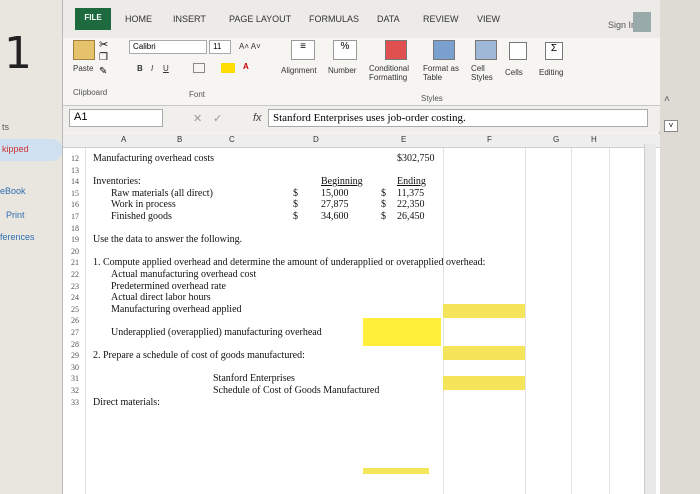 This screenshot has height=494, width=700. Describe the element at coordinates (335, 193) in the screenshot. I see `cell-d: 15,000` at that location.